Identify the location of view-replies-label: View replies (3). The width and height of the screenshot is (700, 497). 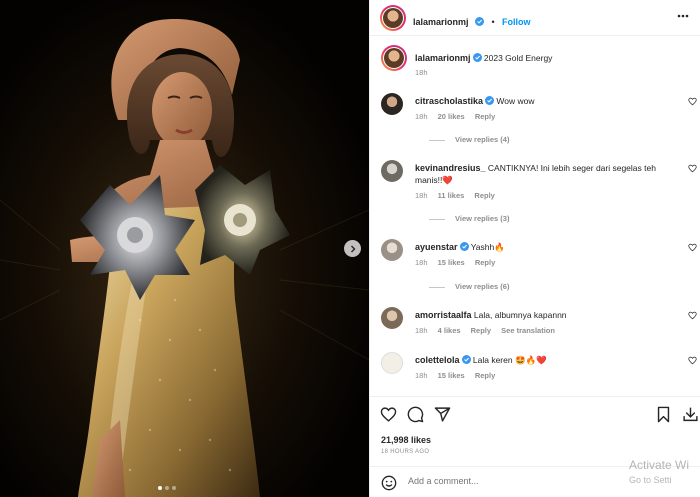
(482, 218).